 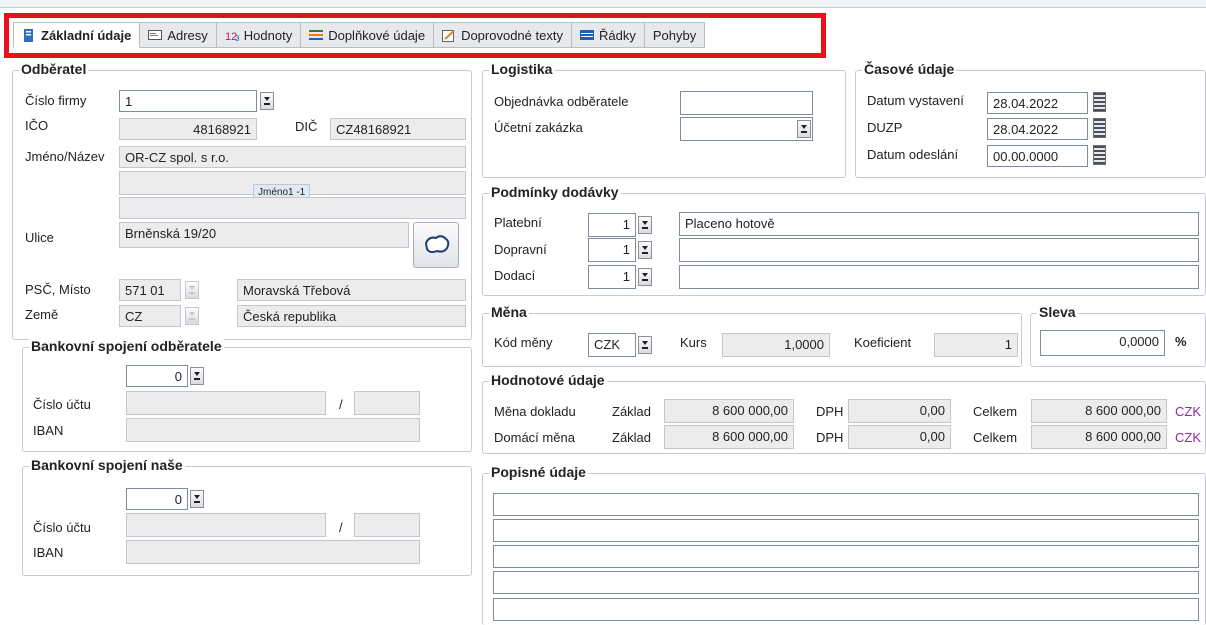 What do you see at coordinates (56, 100) in the screenshot?
I see `cislo-firmy-label: Číslo firmy` at bounding box center [56, 100].